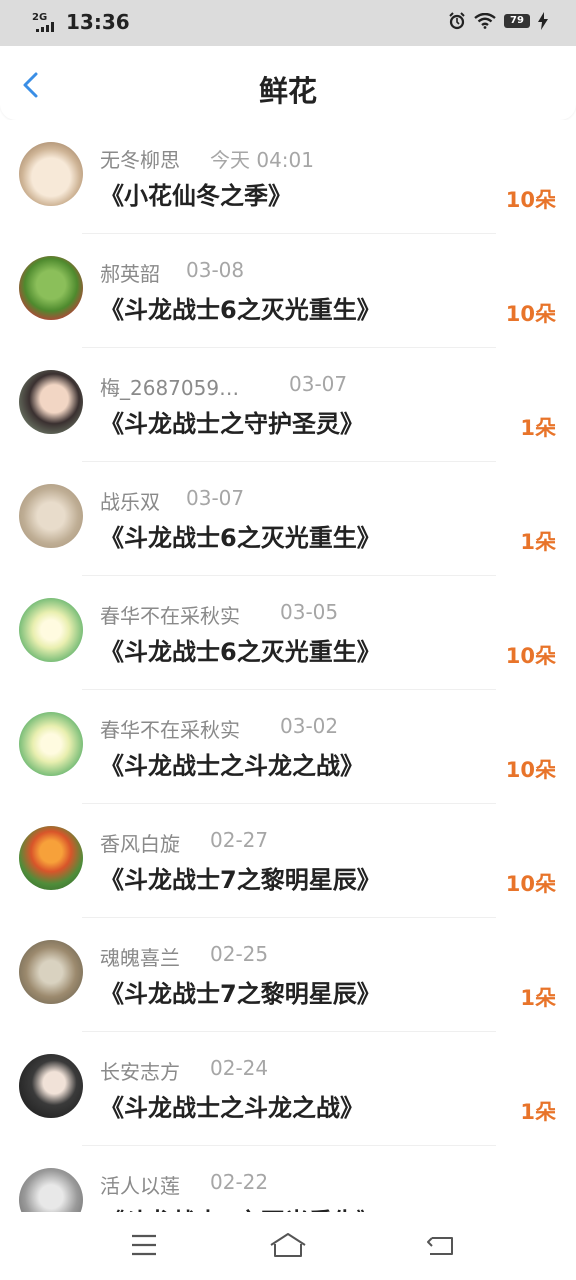  Describe the element at coordinates (288, 23) in the screenshot. I see `status-bar: 2G 13:36 79` at that location.